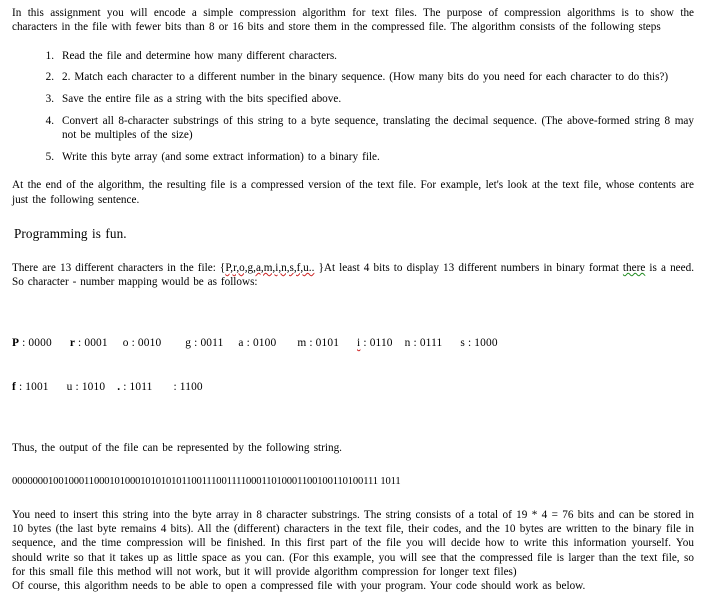  What do you see at coordinates (212, 342) in the screenshot?
I see `map-code-g: 0011` at bounding box center [212, 342].